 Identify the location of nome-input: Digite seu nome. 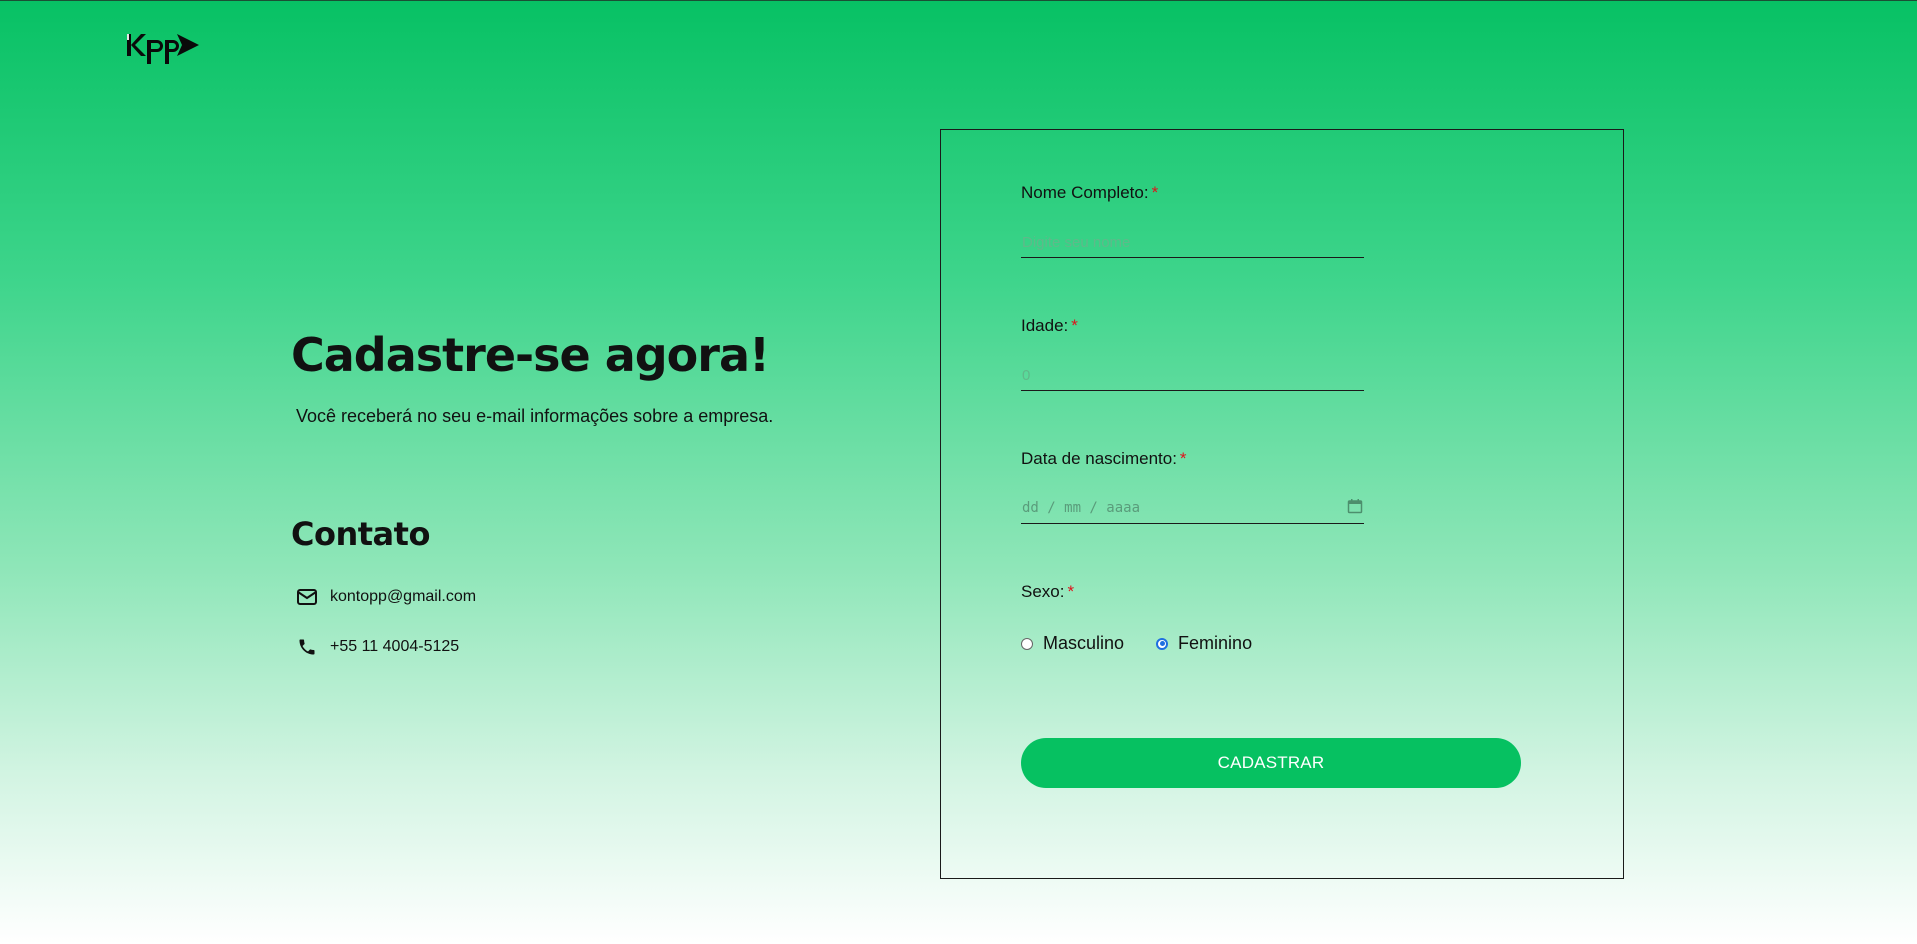
(1192, 242).